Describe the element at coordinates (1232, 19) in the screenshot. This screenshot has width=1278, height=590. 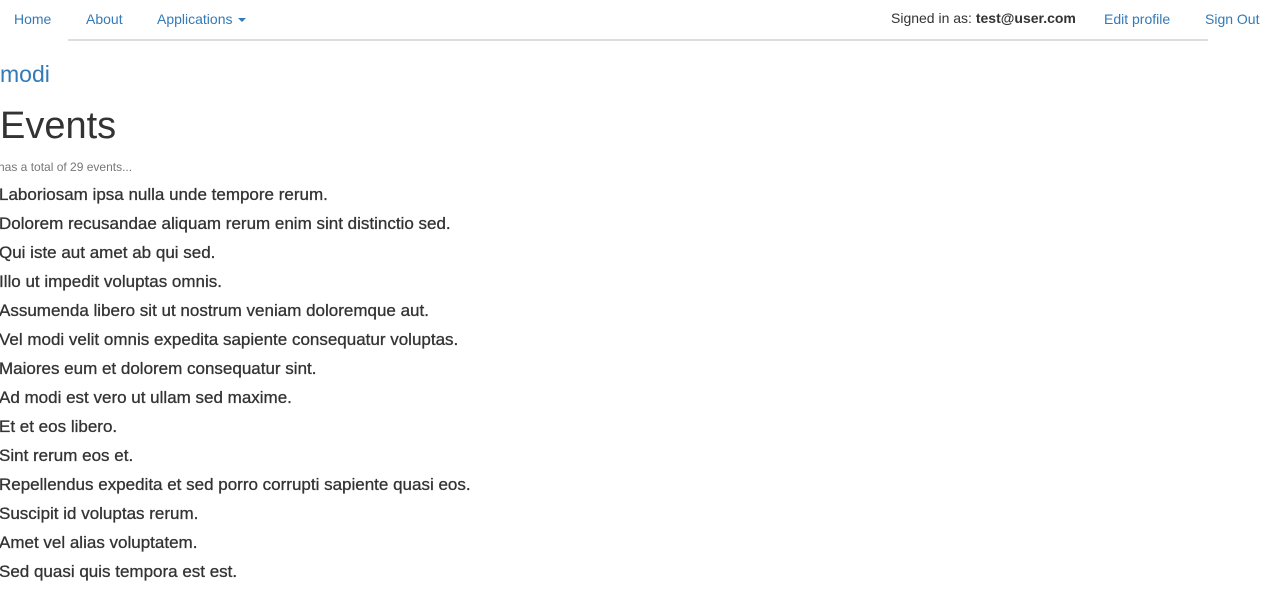
I see `sign-out-link: Sign Out` at that location.